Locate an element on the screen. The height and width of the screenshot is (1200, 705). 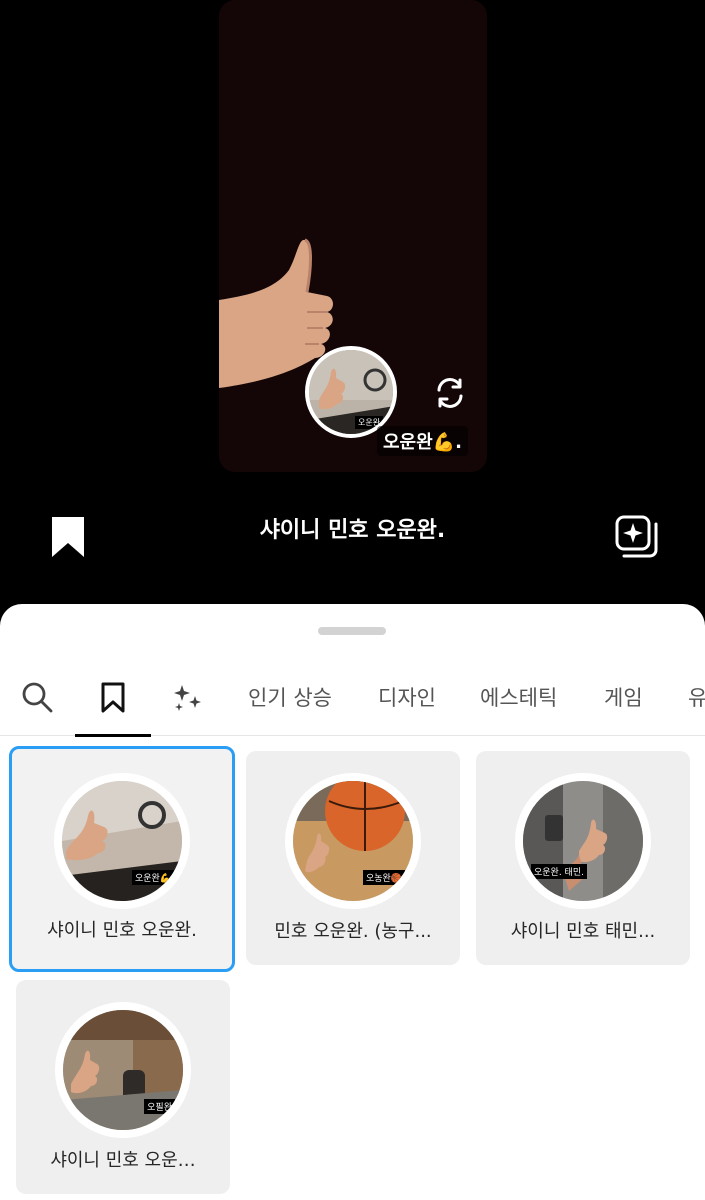
effect-card-thumbnail: 오농완🏀 is located at coordinates (353, 841).